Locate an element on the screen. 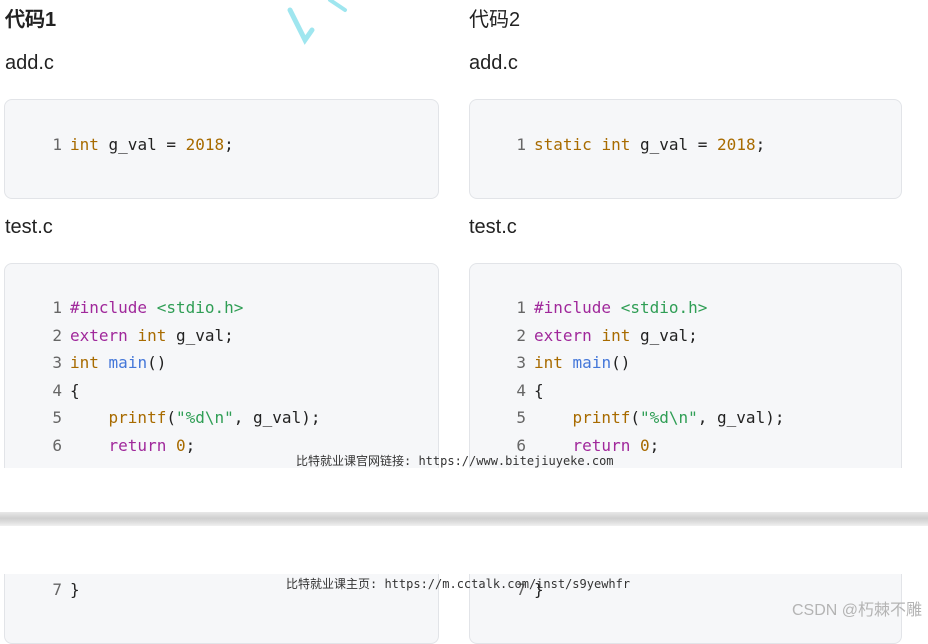  page-1-footer: 比特就业课官网链接: https://www.bitejiuyeke.com is located at coordinates (455, 461).